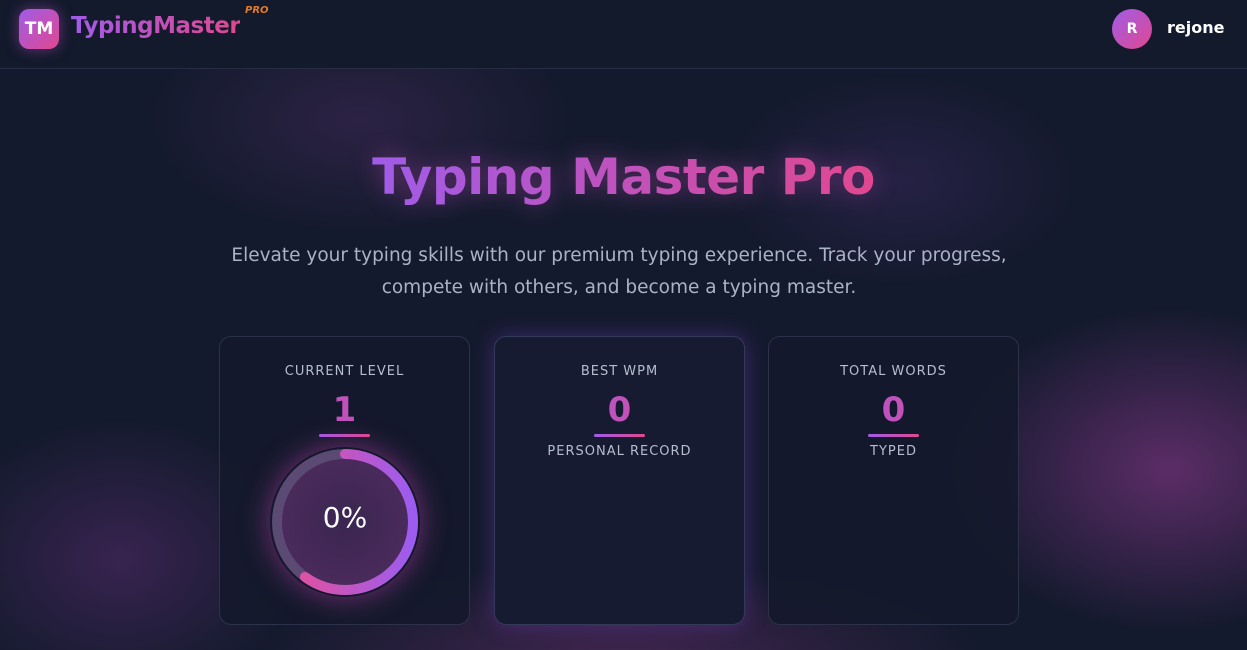 This screenshot has width=1247, height=650. I want to click on username: rejone, so click(1195, 27).